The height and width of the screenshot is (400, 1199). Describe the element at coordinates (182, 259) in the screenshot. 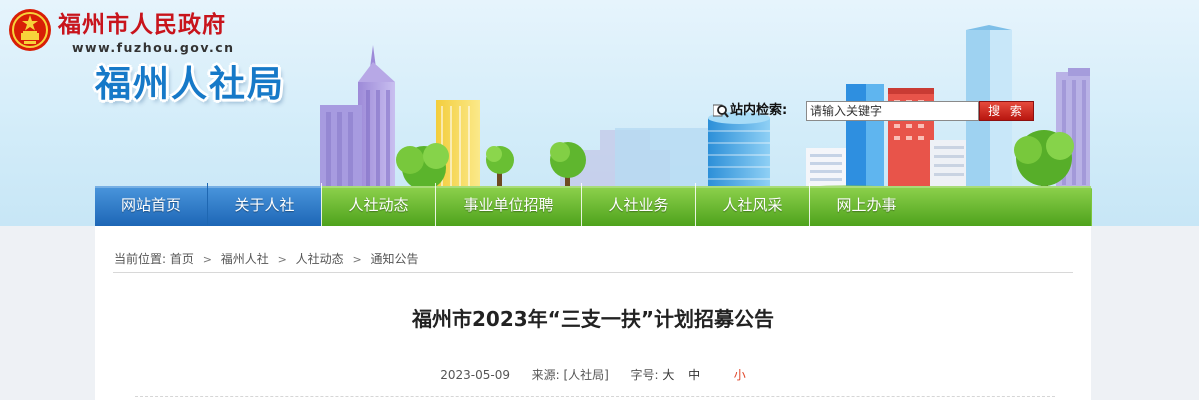

I see `breadcrumb-home: 首页` at that location.